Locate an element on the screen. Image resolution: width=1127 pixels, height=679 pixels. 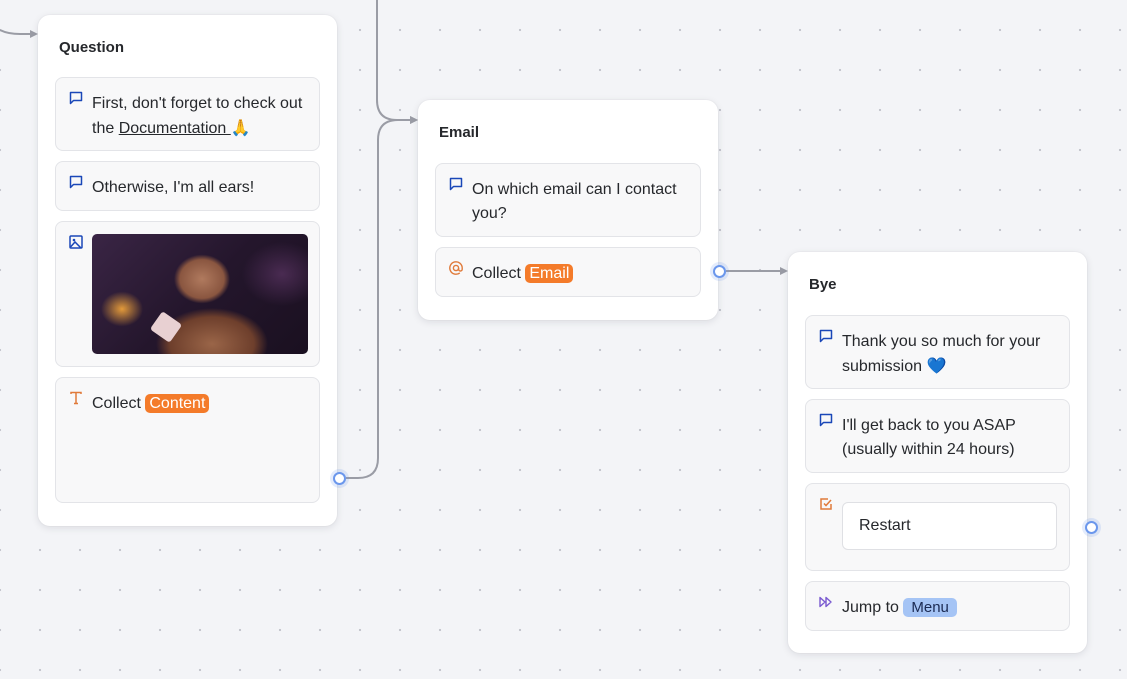
image-bubble-block is located at coordinates (187, 294).